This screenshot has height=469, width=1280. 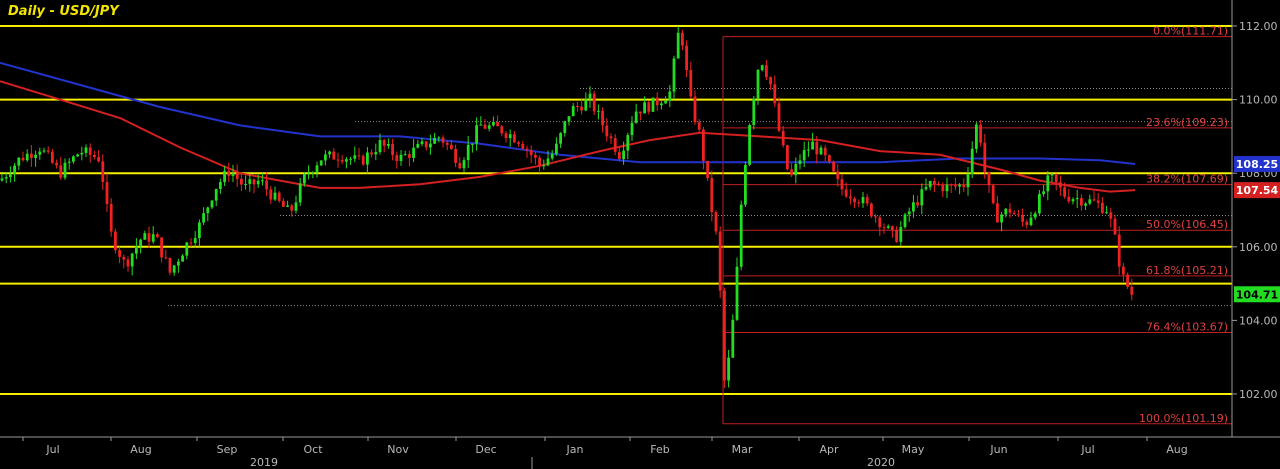 I want to click on fib-label-5: 76.4%(103.67), so click(x=1187, y=327).